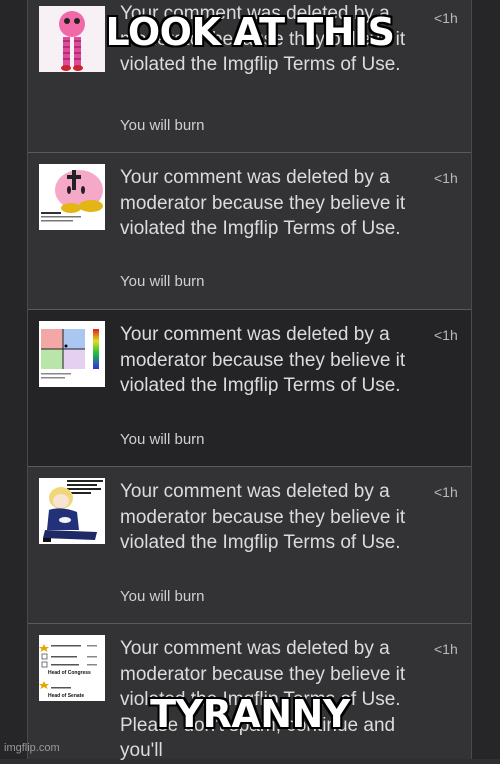 The image size is (500, 764). What do you see at coordinates (72, 354) in the screenshot?
I see `political-compass-thumbnail` at bounding box center [72, 354].